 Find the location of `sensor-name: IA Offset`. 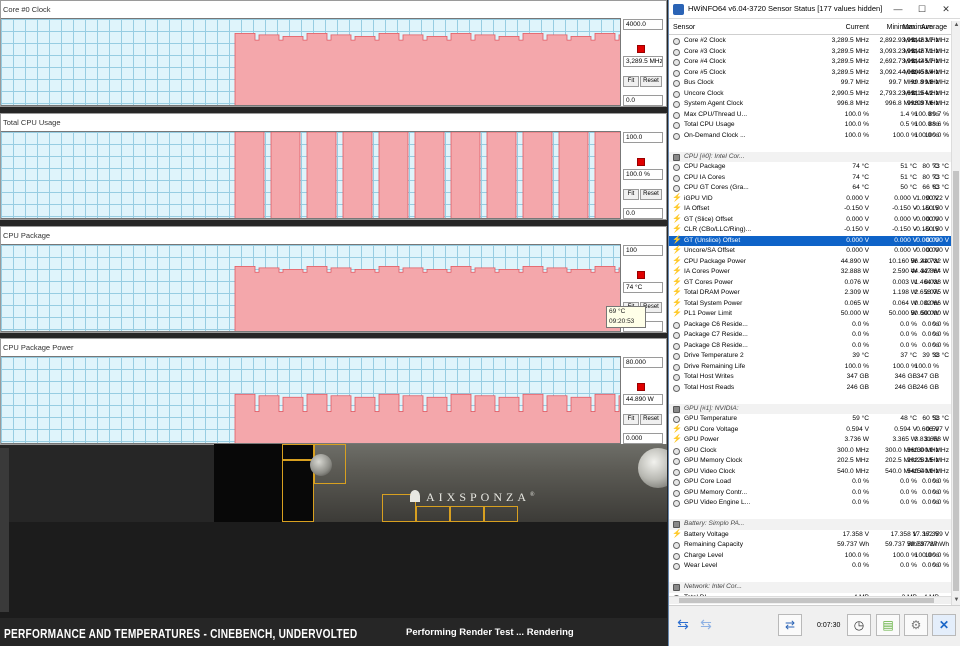

sensor-name: IA Offset is located at coordinates (697, 208).